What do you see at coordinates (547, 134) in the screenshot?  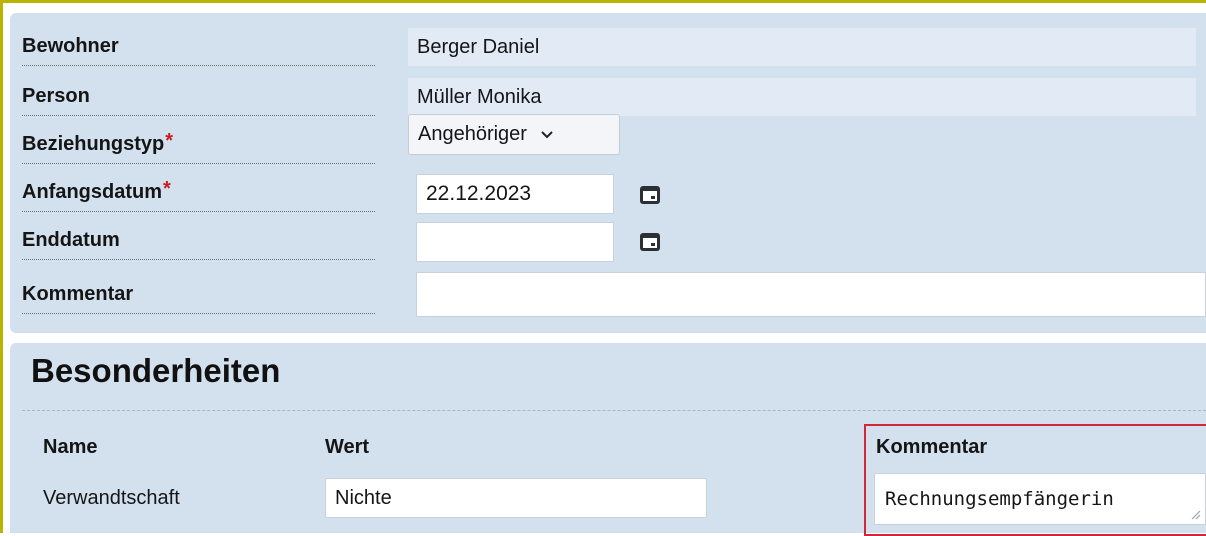 I see `chevron-down-icon` at bounding box center [547, 134].